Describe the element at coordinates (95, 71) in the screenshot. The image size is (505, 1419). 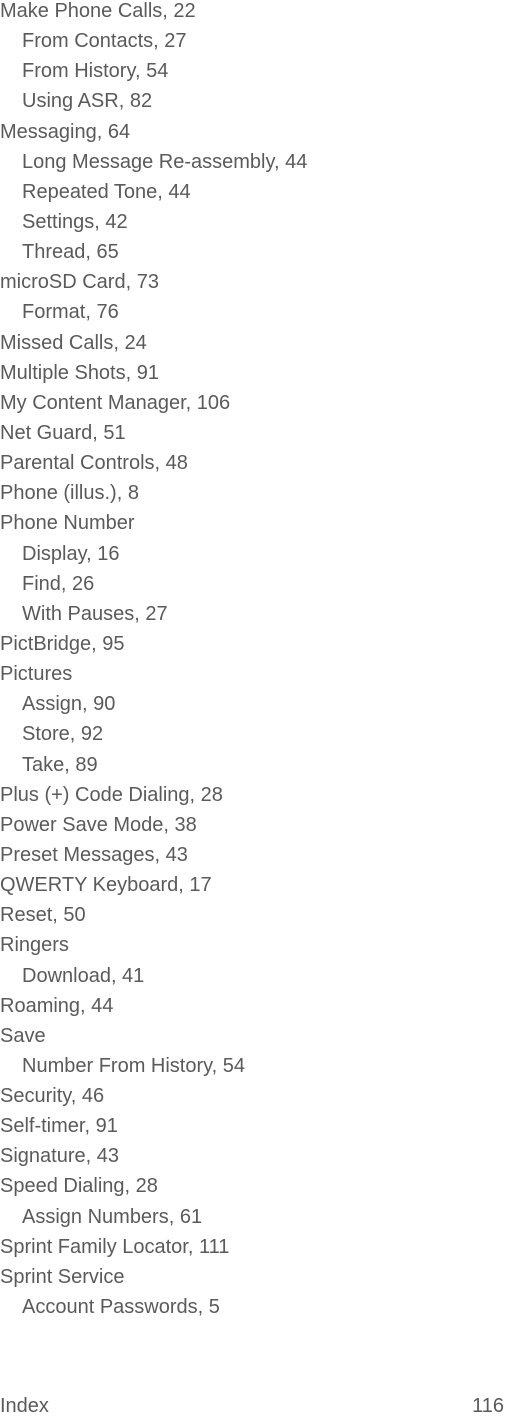
I see `index-subentry: From History, 54` at that location.